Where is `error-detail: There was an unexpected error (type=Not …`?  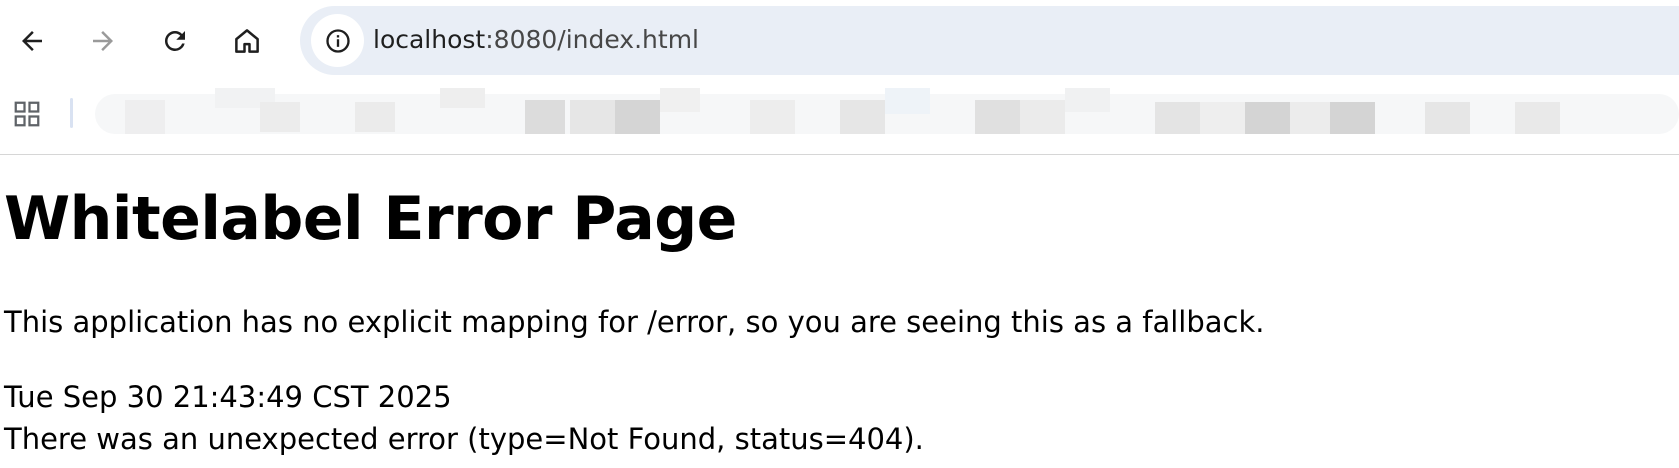 error-detail: There was an unexpected error (type=Not … is located at coordinates (464, 439).